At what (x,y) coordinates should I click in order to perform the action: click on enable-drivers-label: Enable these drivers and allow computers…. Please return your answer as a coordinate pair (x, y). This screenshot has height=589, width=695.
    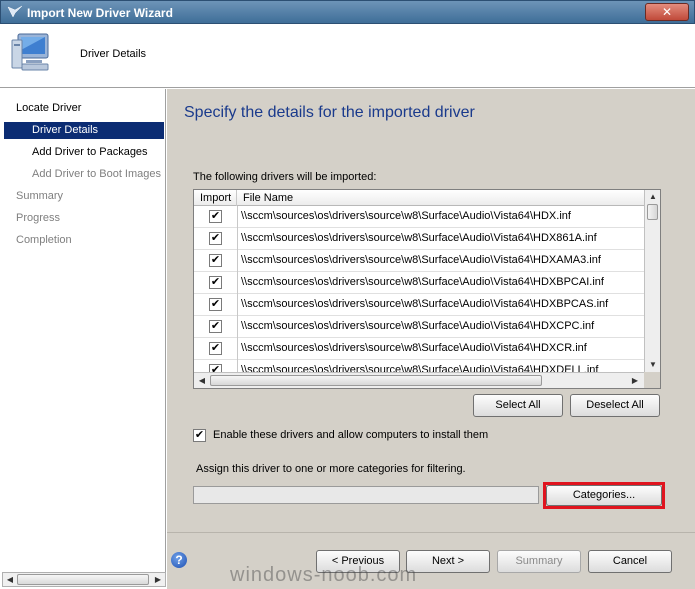
    Looking at the image, I should click on (351, 435).